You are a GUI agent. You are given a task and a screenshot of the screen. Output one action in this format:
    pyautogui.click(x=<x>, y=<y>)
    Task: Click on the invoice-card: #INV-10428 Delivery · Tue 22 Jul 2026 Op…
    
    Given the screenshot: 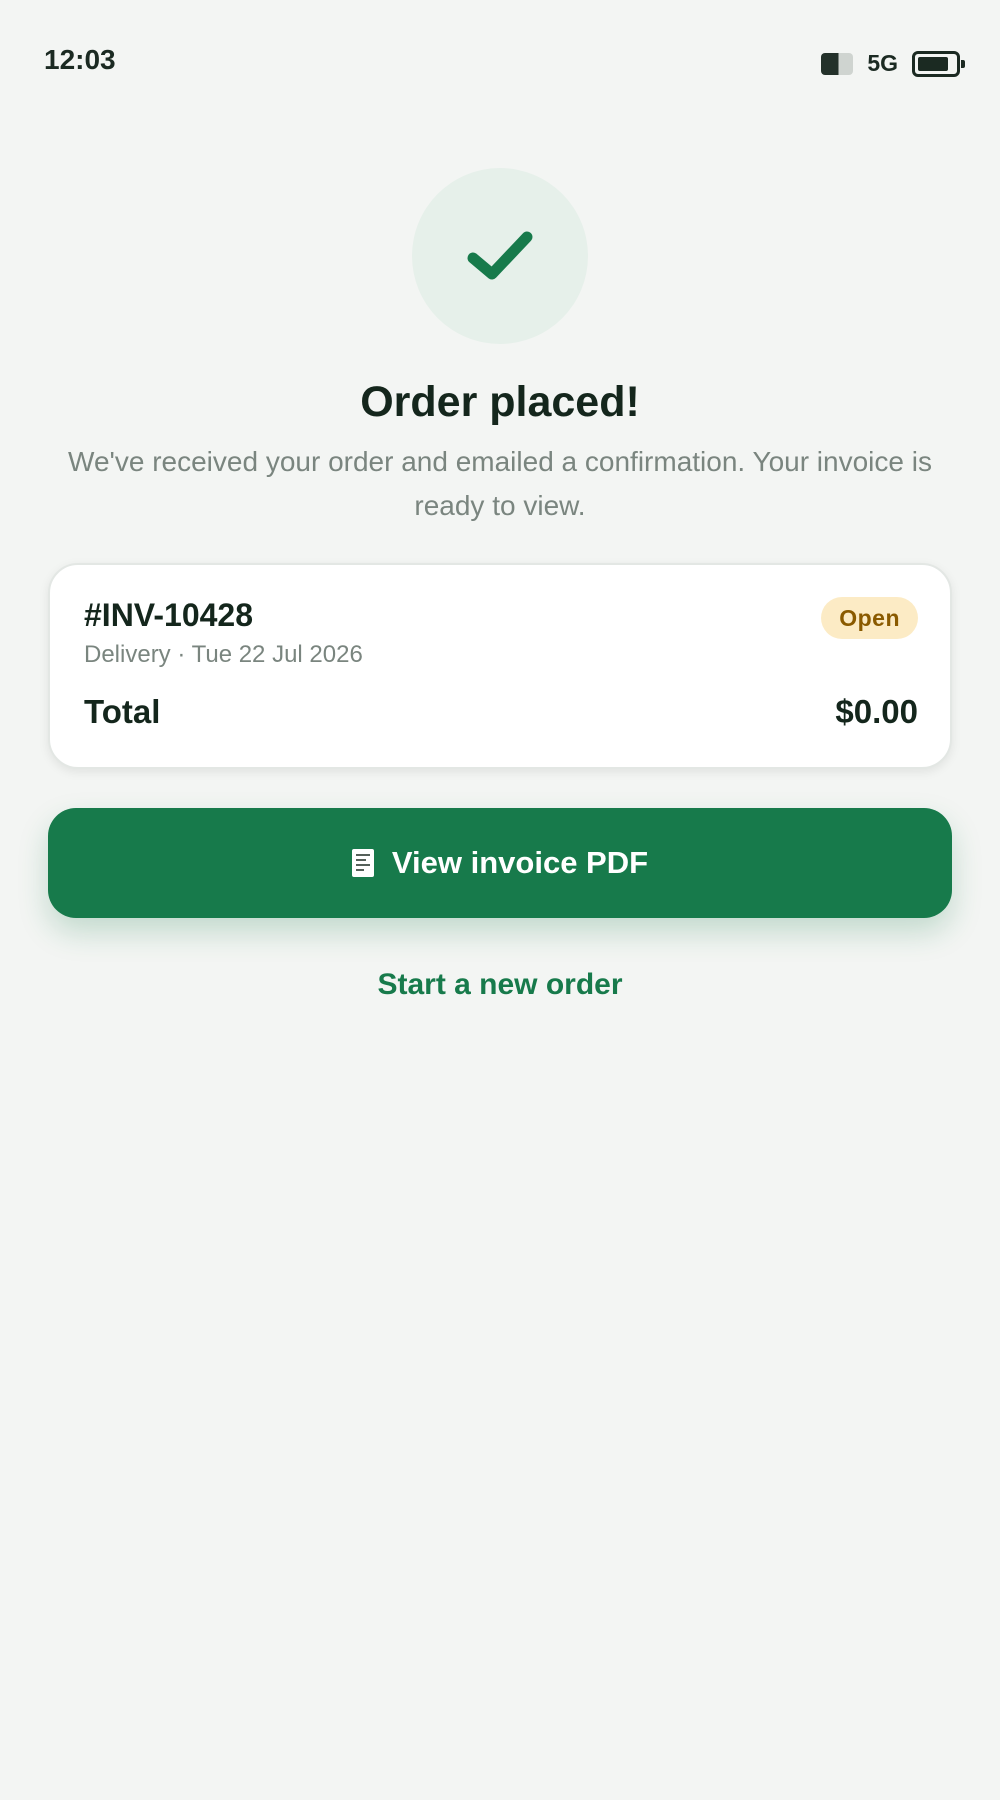 What is the action you would take?
    pyautogui.click(x=500, y=666)
    